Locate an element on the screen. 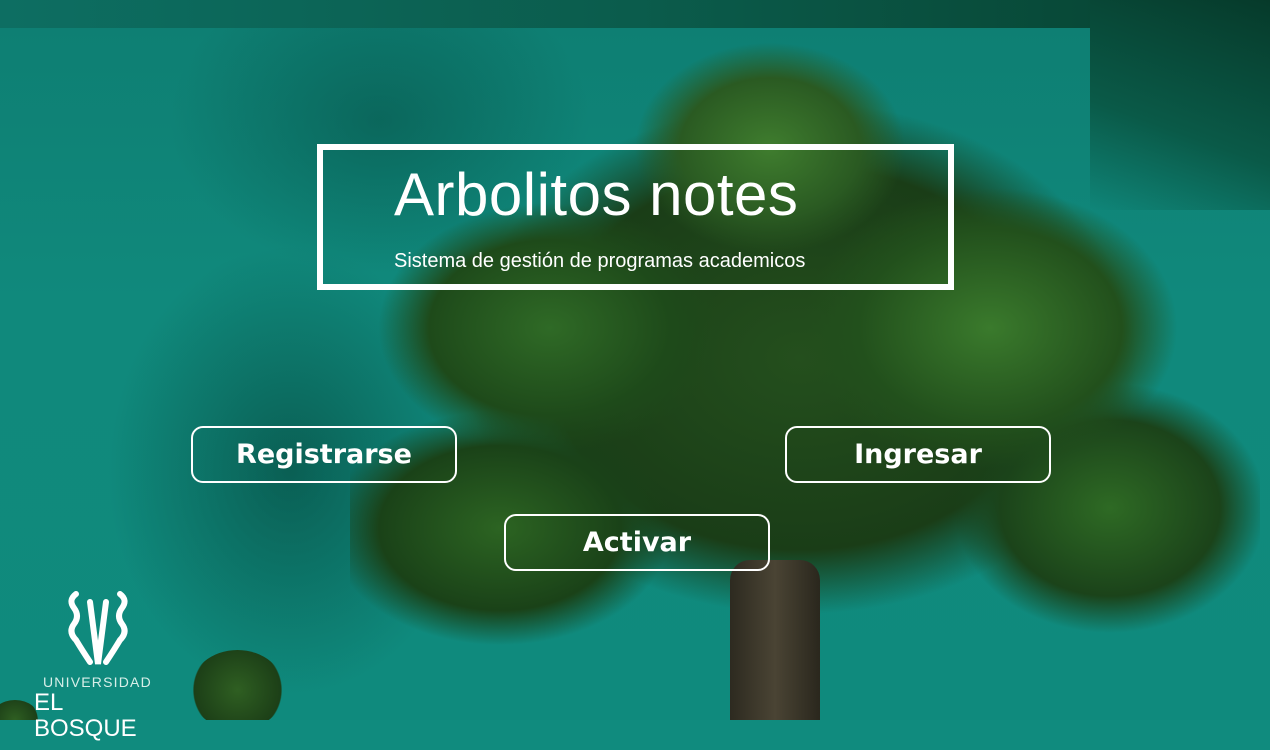  university-emblem-icon is located at coordinates (98, 628).